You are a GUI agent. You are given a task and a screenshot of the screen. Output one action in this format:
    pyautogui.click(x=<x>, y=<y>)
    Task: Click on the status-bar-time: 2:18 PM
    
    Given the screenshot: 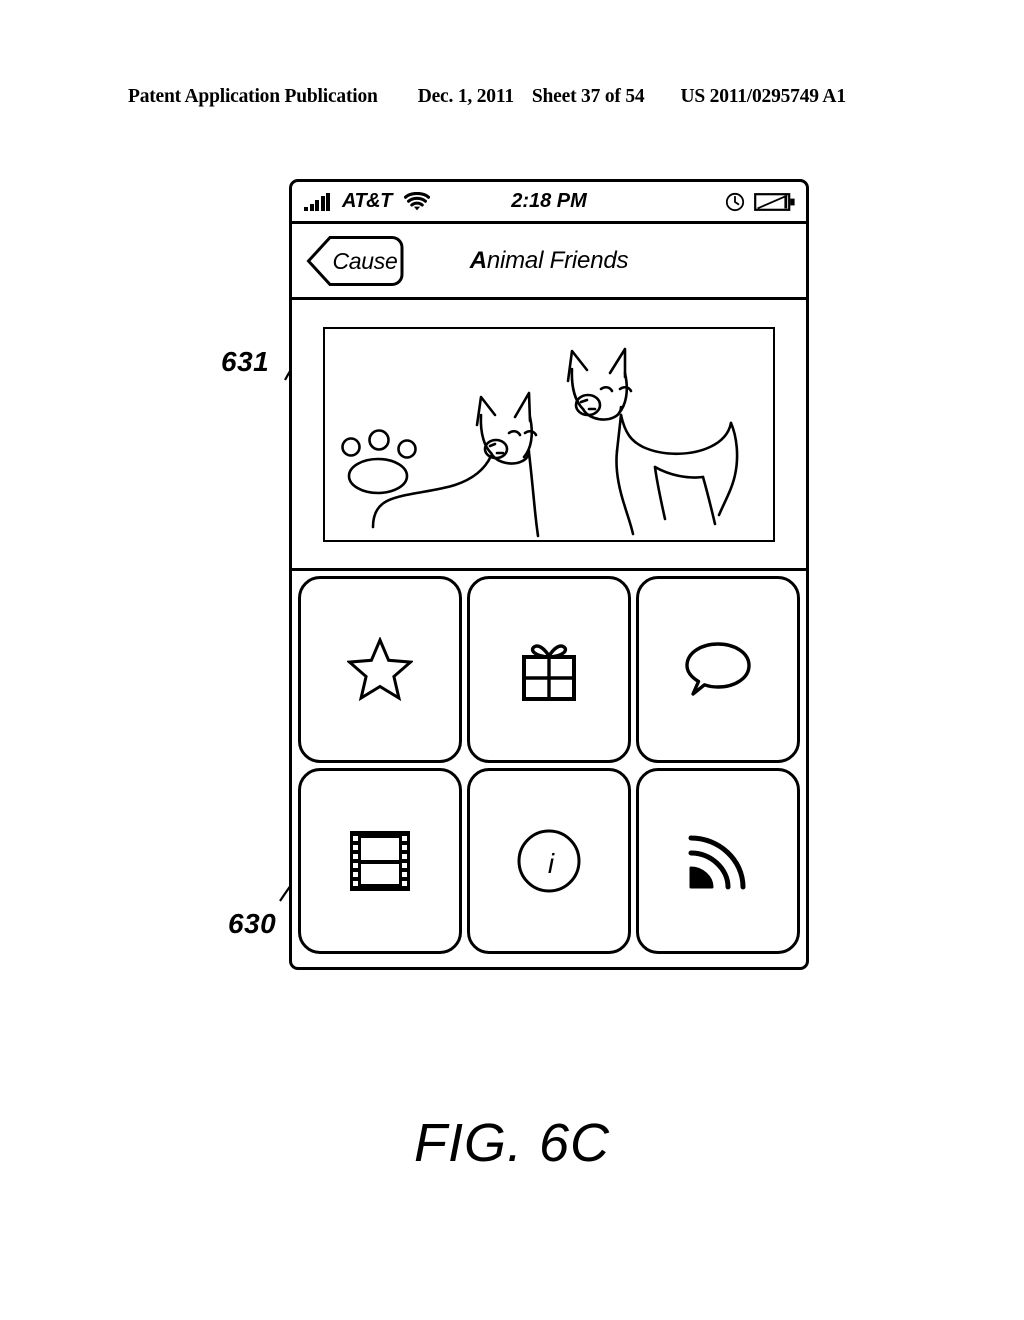 What is the action you would take?
    pyautogui.click(x=549, y=201)
    